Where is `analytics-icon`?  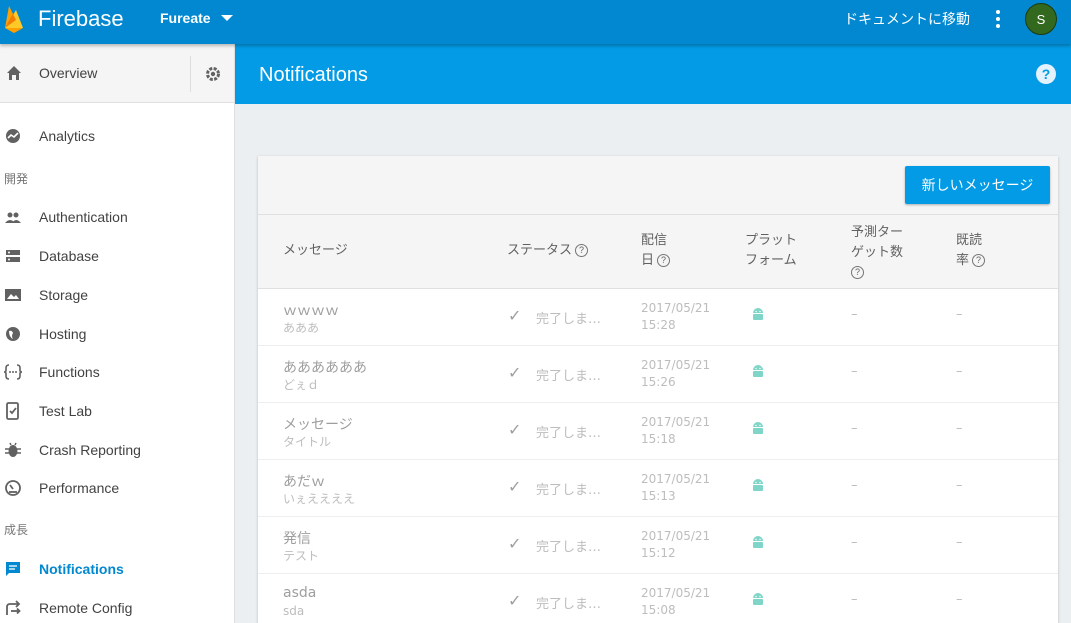
analytics-icon is located at coordinates (13, 136).